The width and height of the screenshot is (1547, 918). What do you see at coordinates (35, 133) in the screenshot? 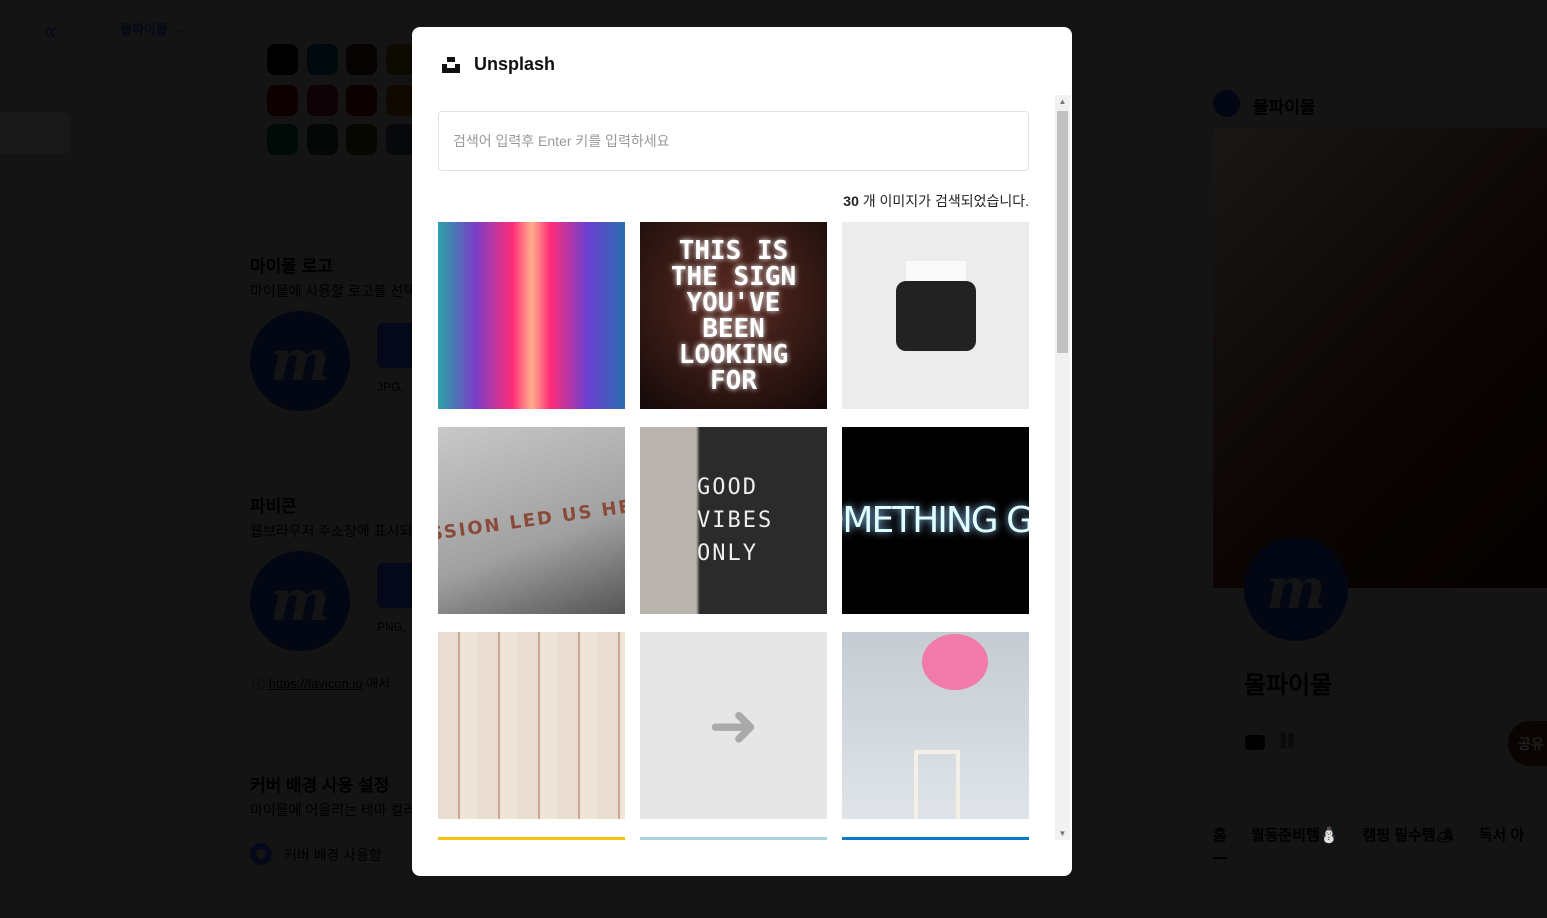
I see `sidebar-active-item` at bounding box center [35, 133].